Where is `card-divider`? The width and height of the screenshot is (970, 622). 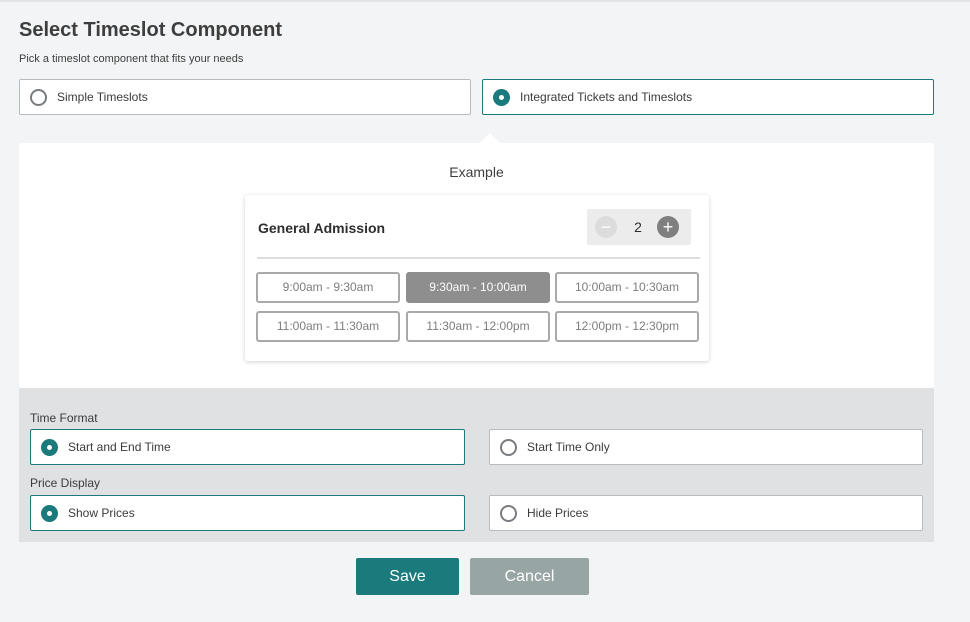
card-divider is located at coordinates (478, 258).